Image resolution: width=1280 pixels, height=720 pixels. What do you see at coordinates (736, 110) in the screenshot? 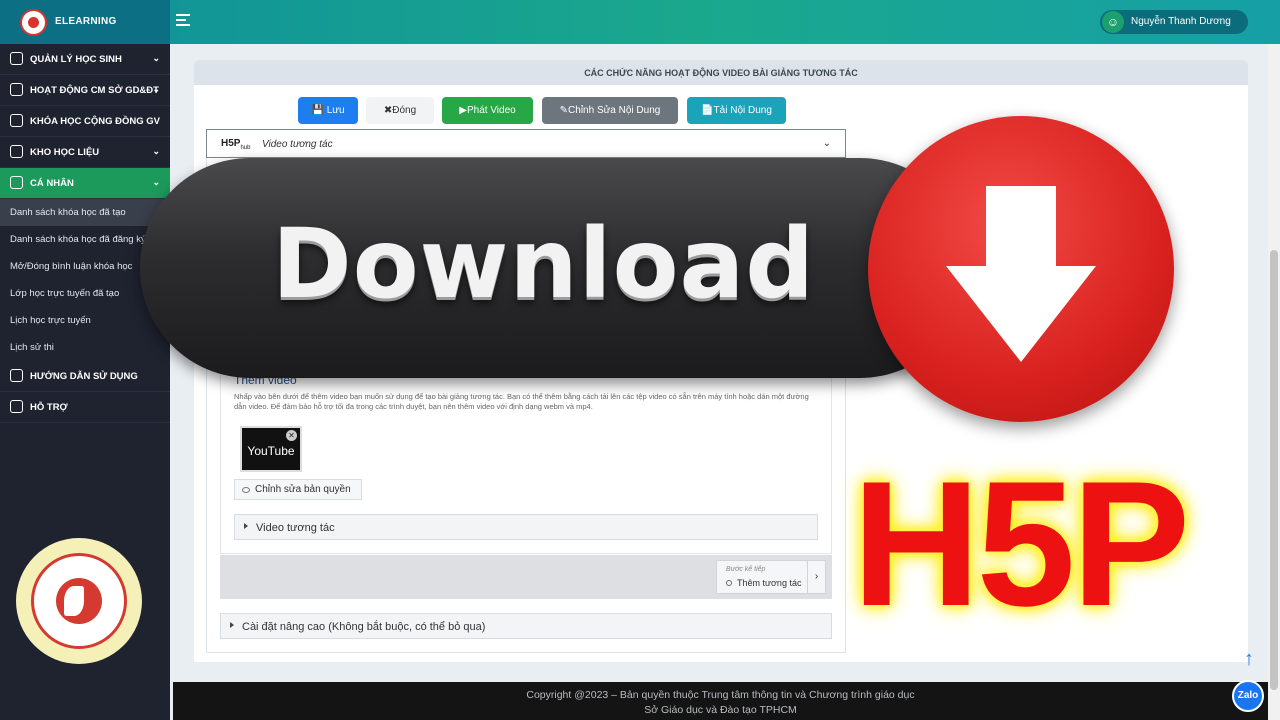
I see `upload-content-button: 📄Tải Nội Dung` at bounding box center [736, 110].